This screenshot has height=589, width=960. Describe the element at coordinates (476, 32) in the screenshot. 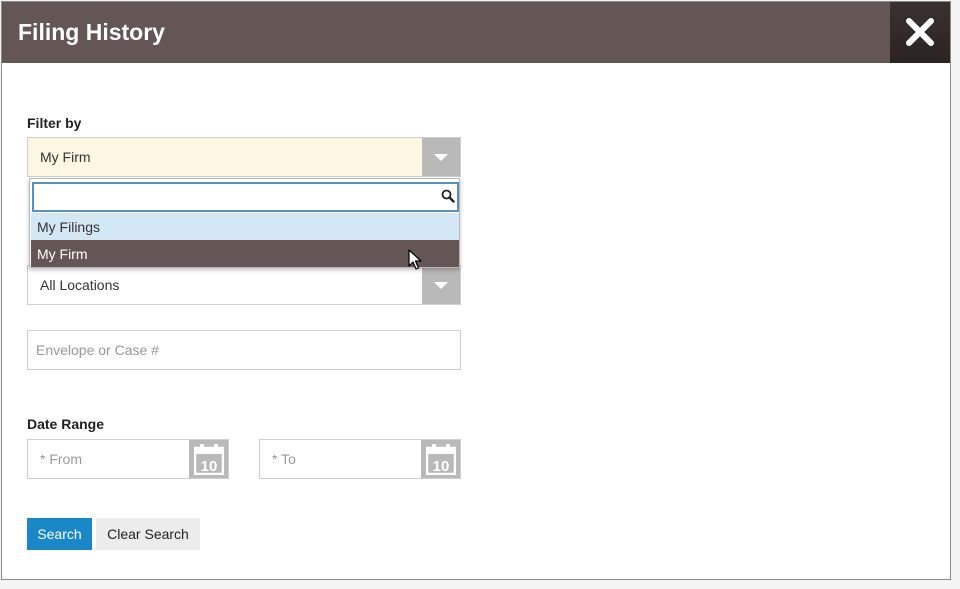

I see `dialog-header: Filing History` at that location.